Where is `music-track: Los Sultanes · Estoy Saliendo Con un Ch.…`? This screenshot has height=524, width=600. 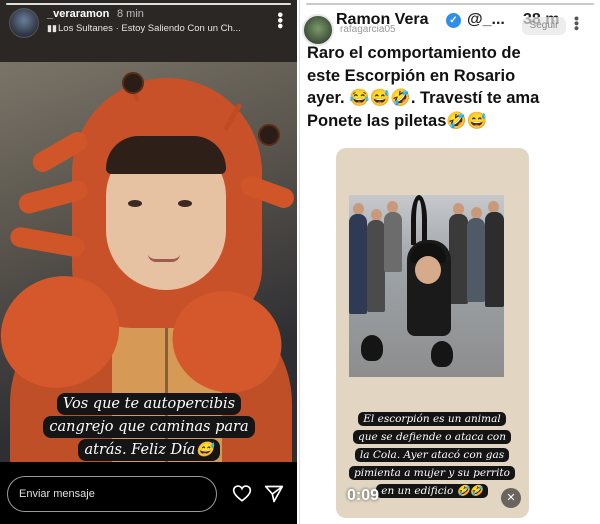
music-track: Los Sultanes · Estoy Saliendo Con un Ch.… is located at coordinates (149, 28).